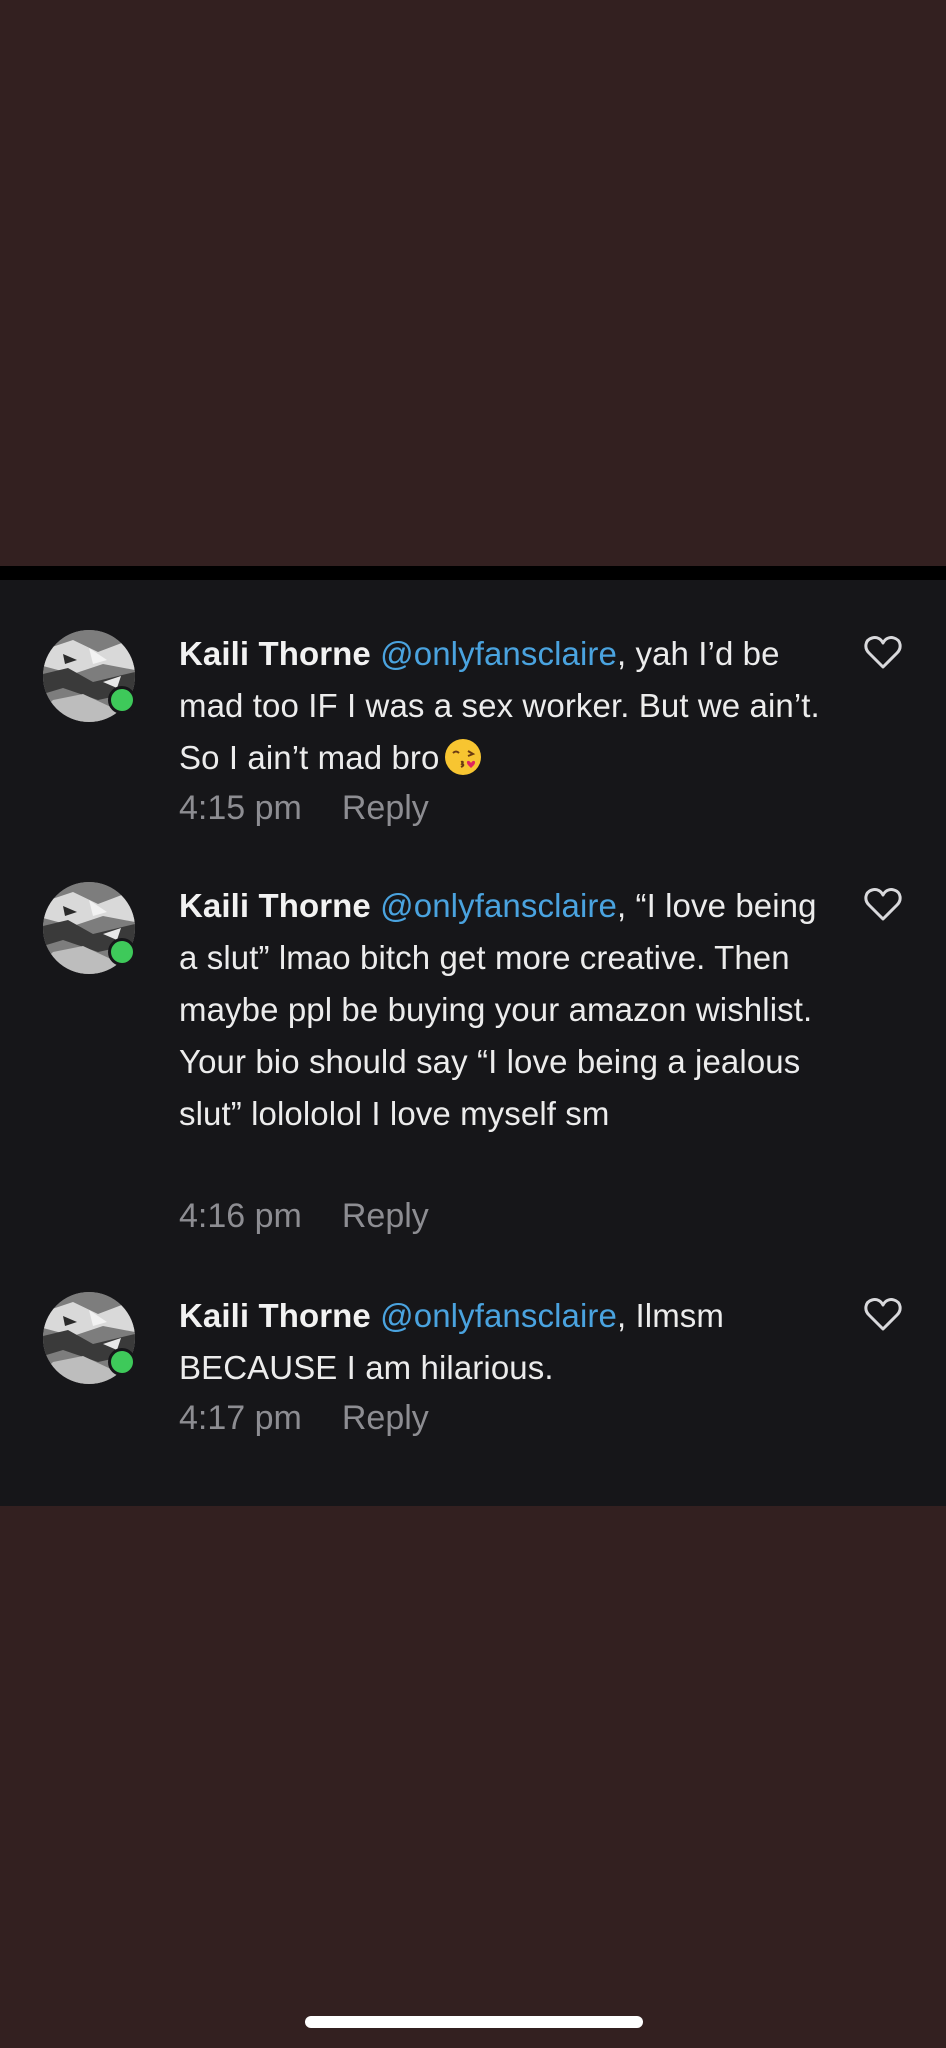 Image resolution: width=946 pixels, height=2048 pixels. I want to click on top-divider, so click(473, 573).